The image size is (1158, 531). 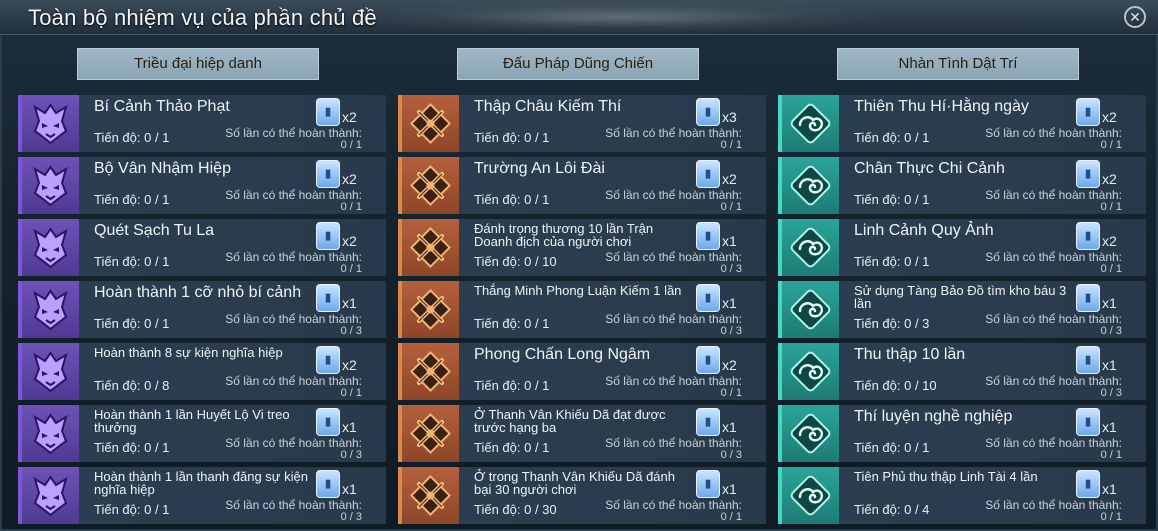 What do you see at coordinates (1135, 17) in the screenshot?
I see `close-icon: ✕` at bounding box center [1135, 17].